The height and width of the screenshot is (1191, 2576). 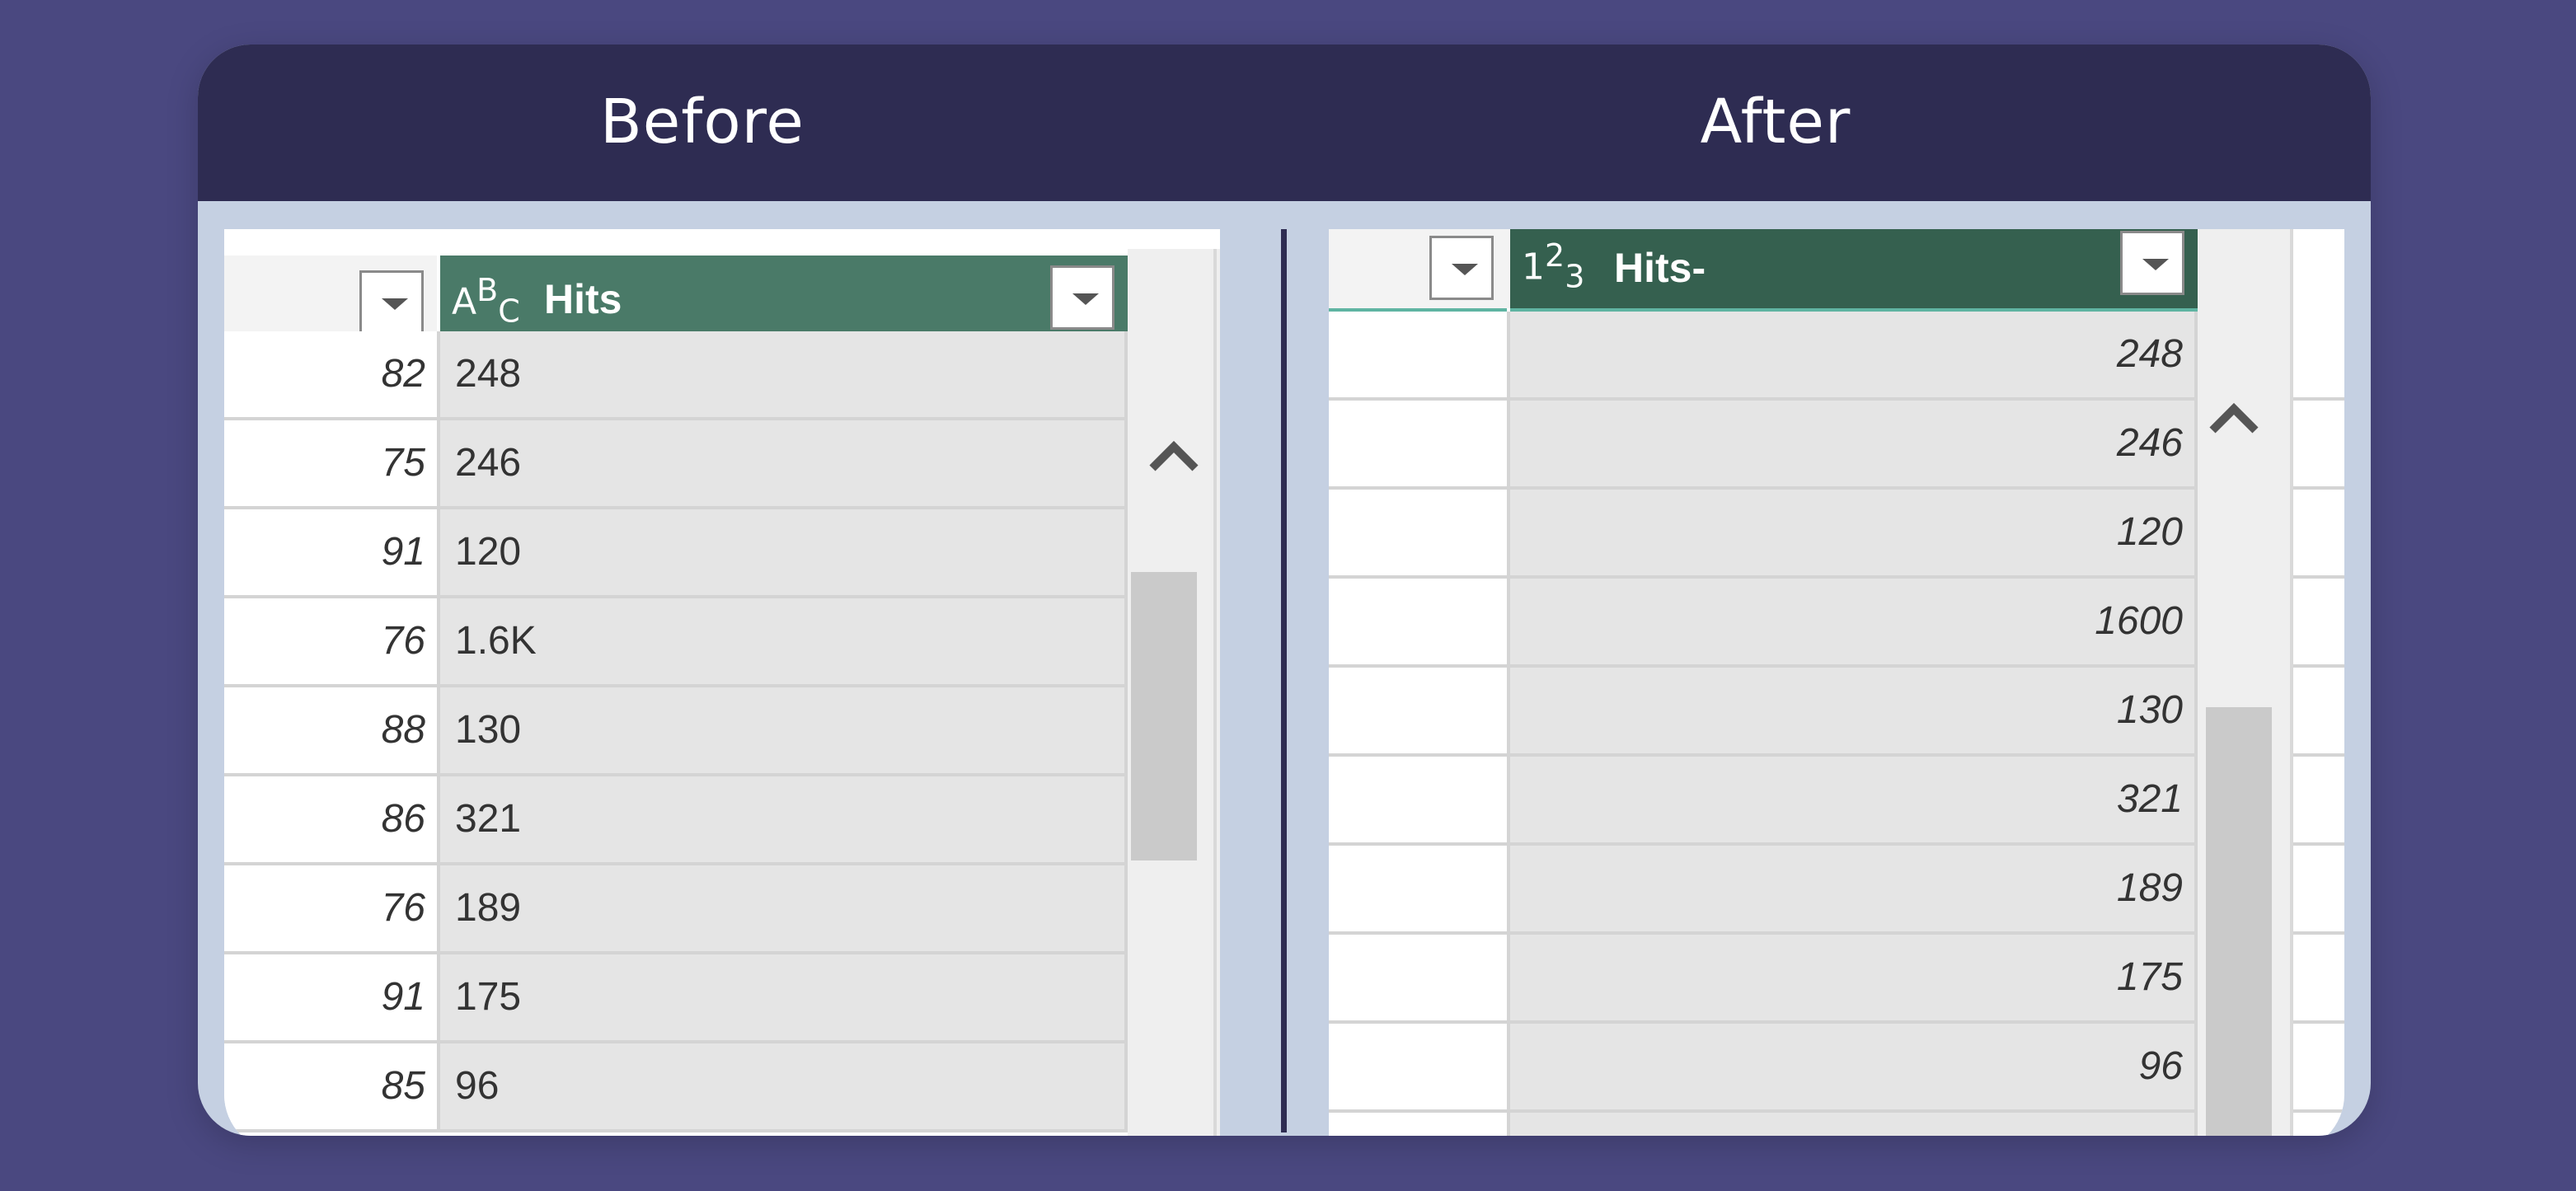 What do you see at coordinates (332, 819) in the screenshot?
I see `index-cell: 86` at bounding box center [332, 819].